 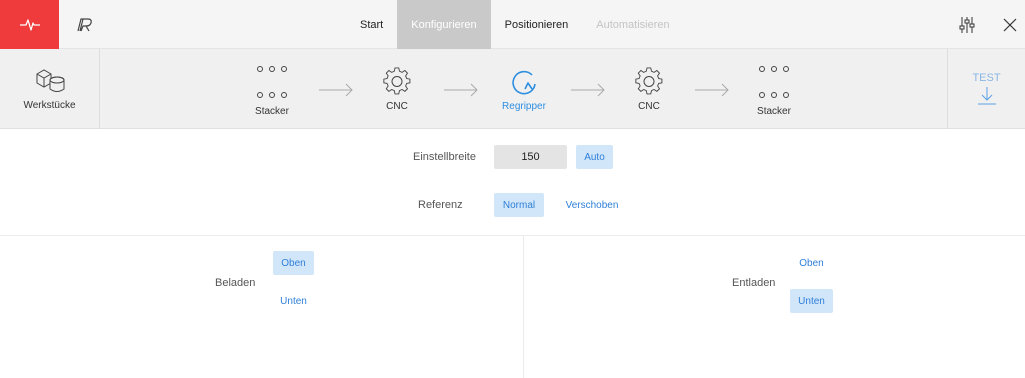 What do you see at coordinates (1008, 24) in the screenshot?
I see `close-icon` at bounding box center [1008, 24].